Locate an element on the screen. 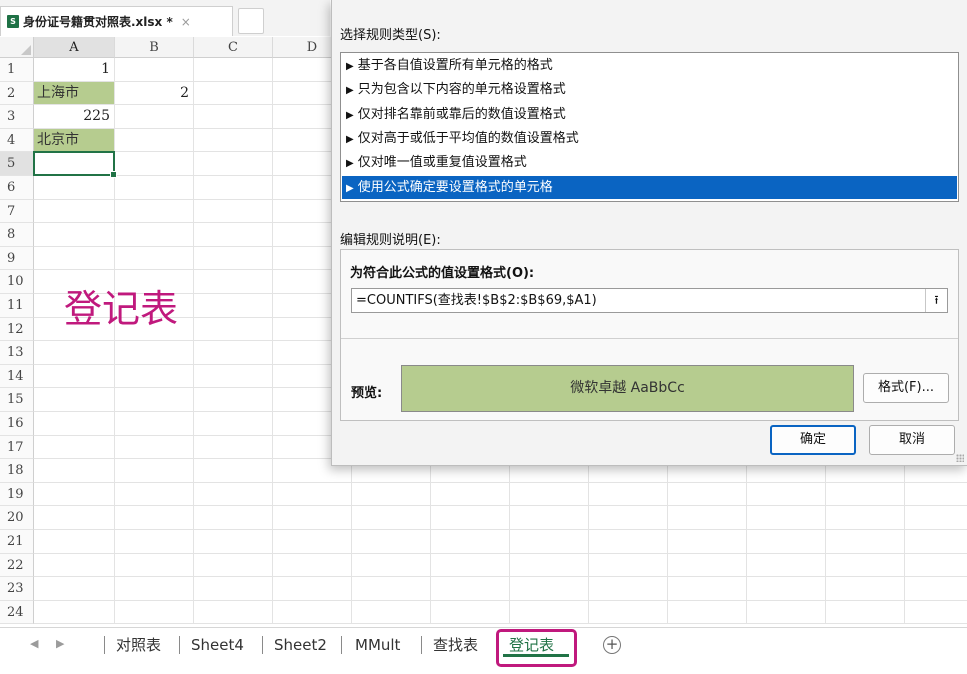 The height and width of the screenshot is (674, 967). excel-file-icon: S is located at coordinates (13, 21).